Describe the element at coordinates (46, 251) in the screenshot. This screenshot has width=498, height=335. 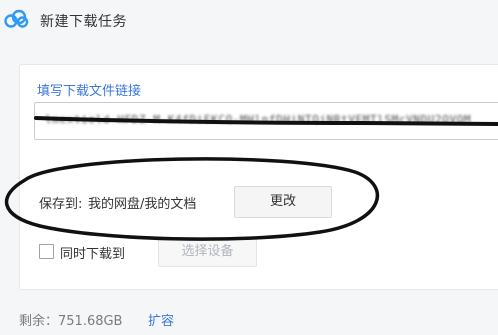
I see `sync-download-checkbox` at that location.